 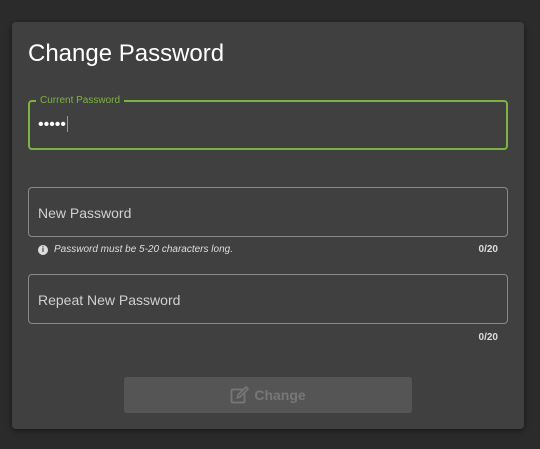 I want to click on password-hint: i Password must be 5-20 characters long., so click(x=135, y=250).